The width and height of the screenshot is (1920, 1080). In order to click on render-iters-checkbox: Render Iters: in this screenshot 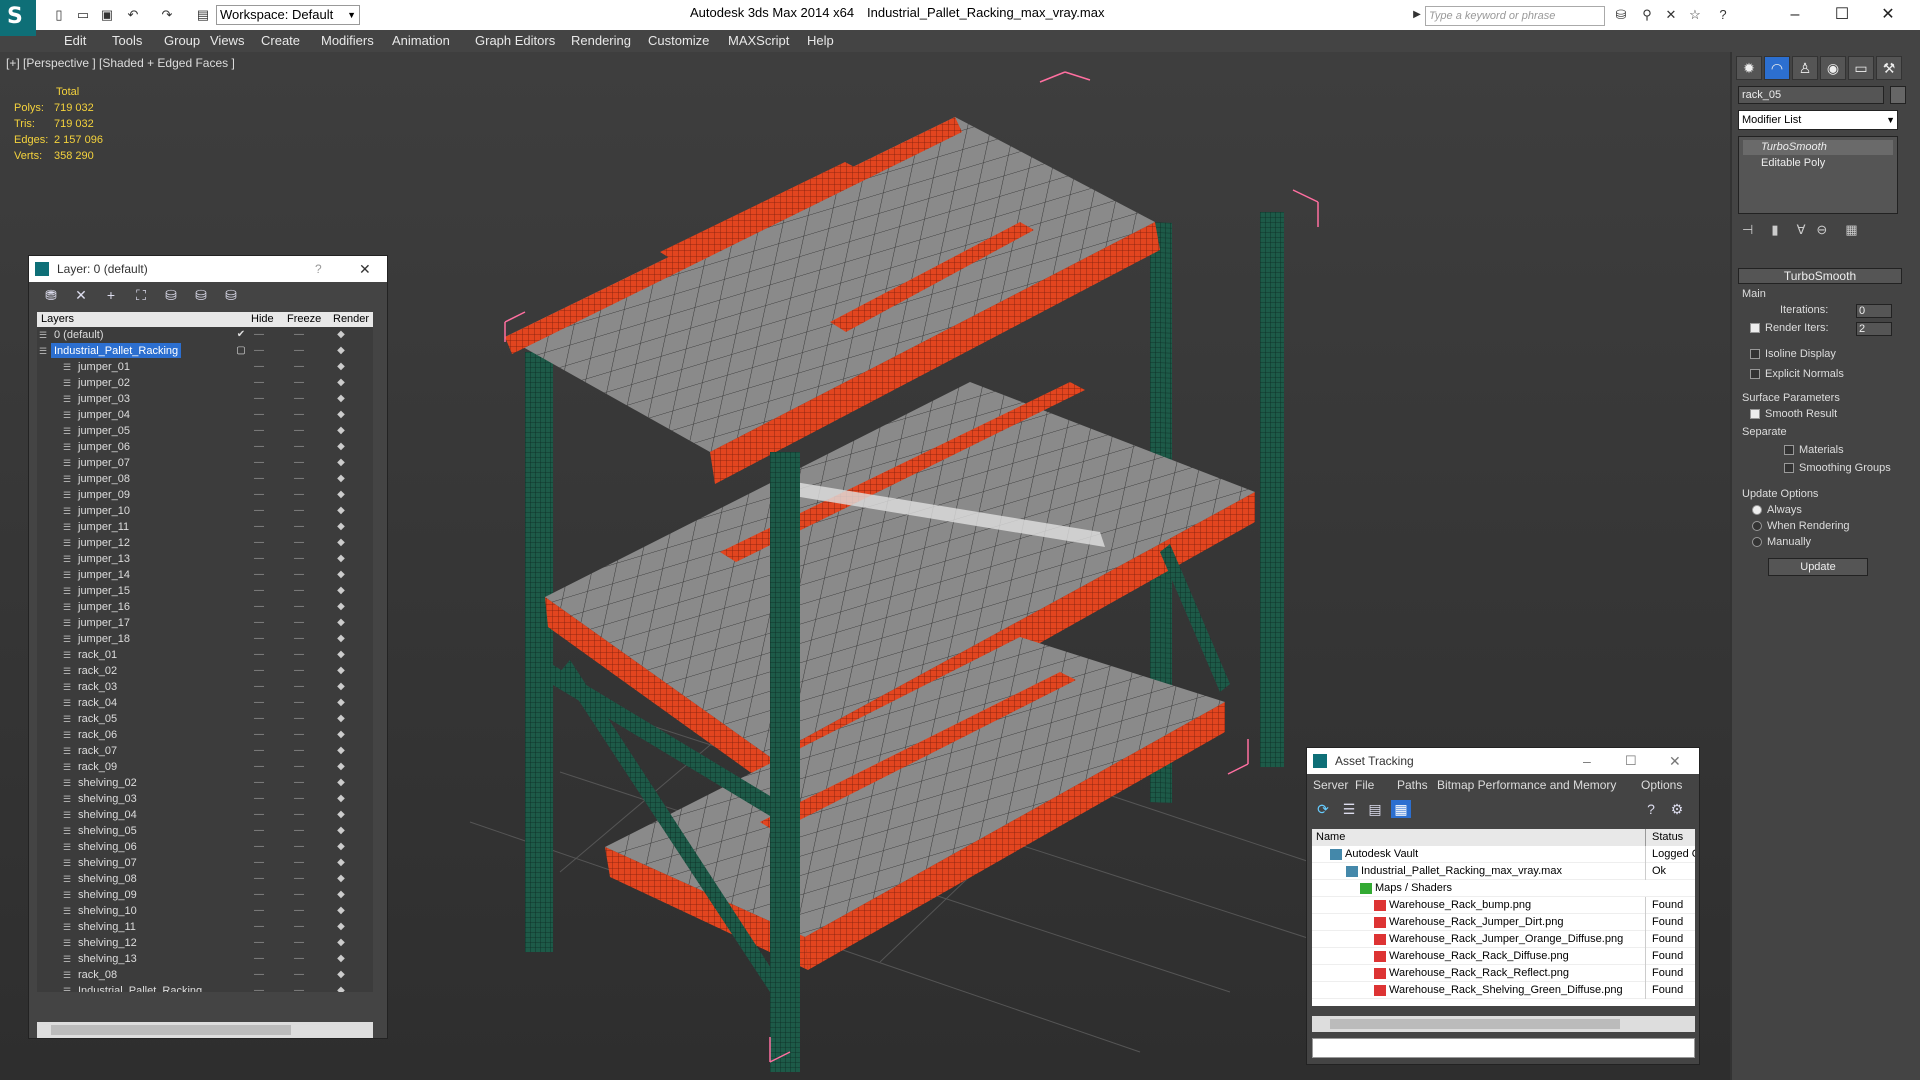, I will do `click(1789, 328)`.